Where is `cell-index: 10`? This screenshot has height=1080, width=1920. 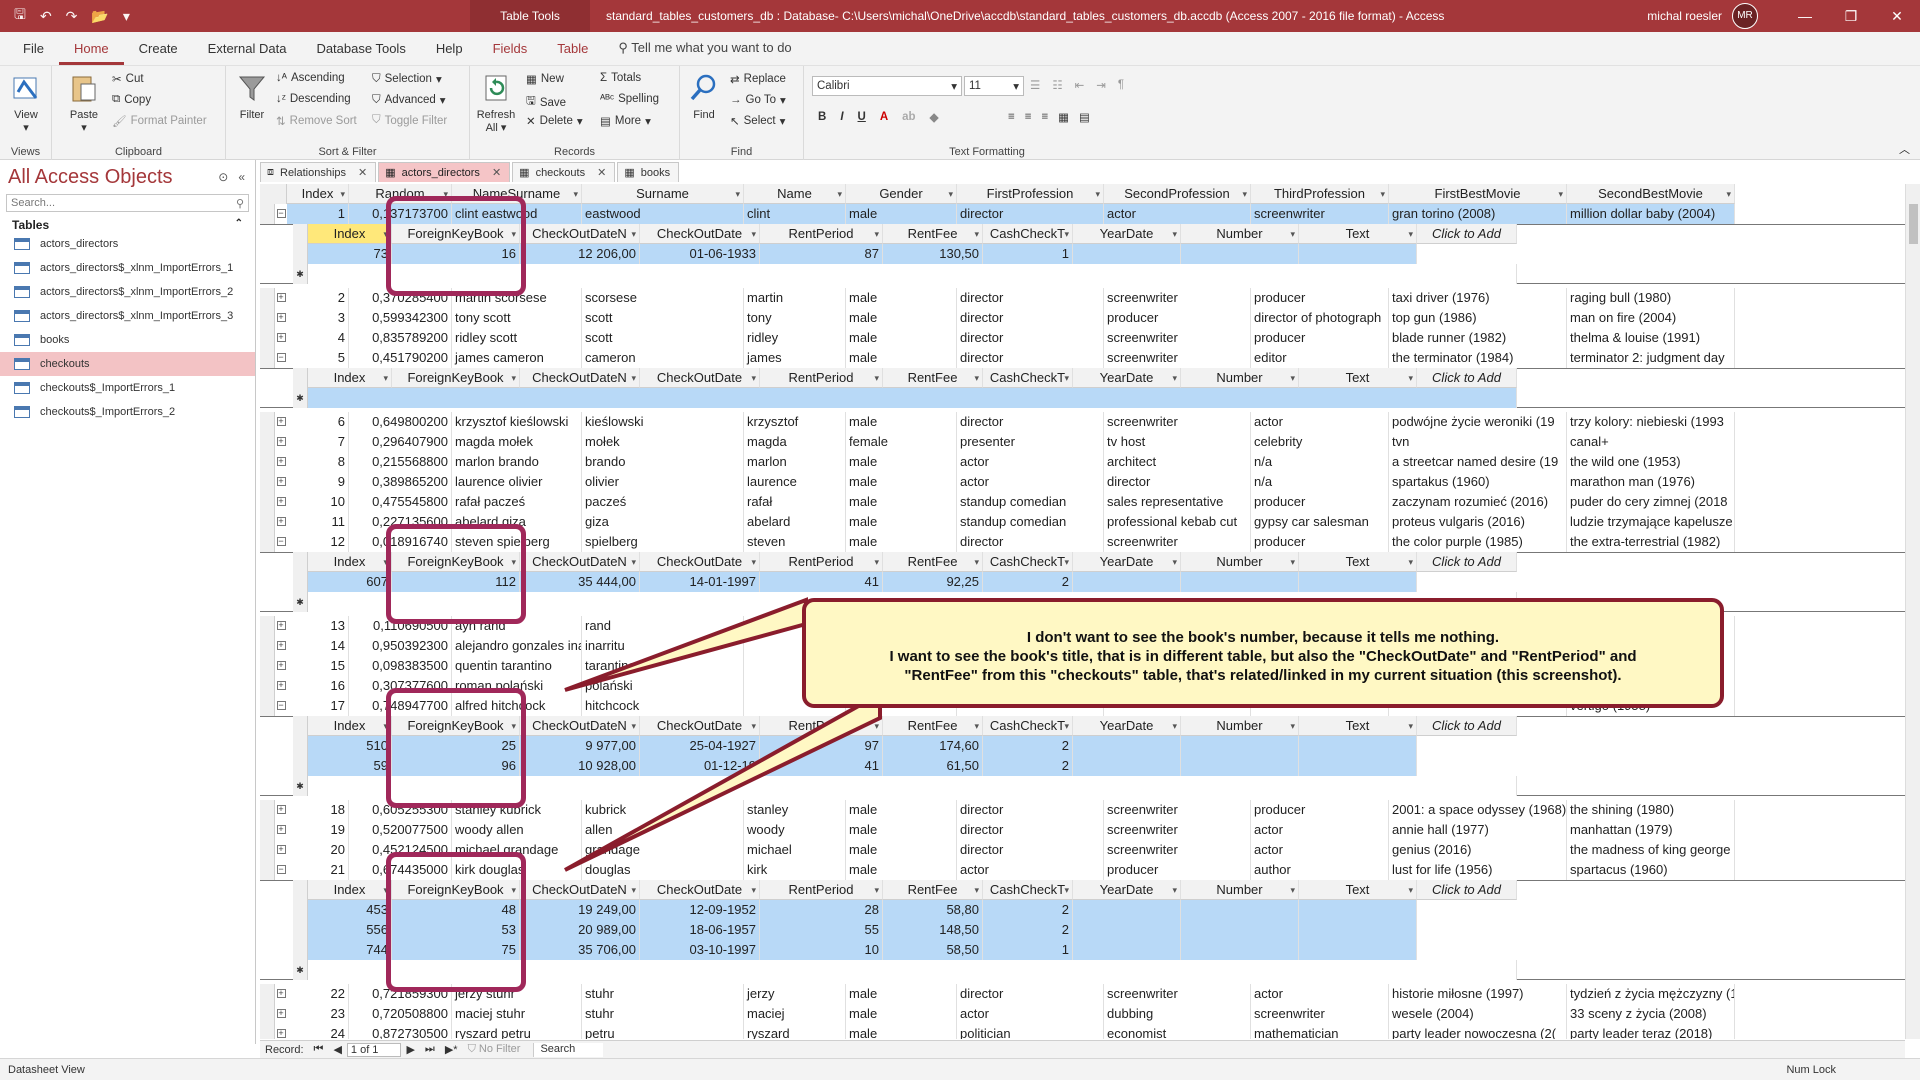 cell-index: 10 is located at coordinates (318, 502).